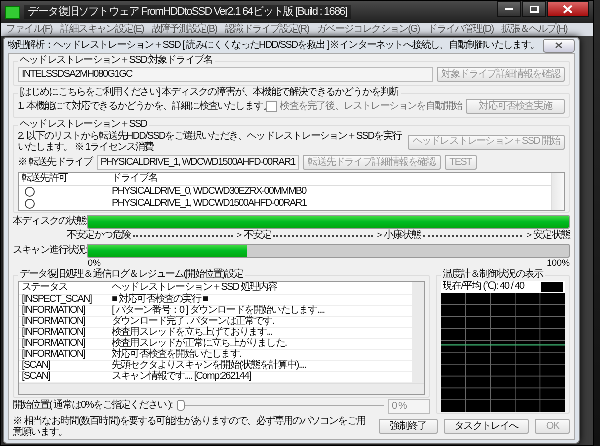 The height and width of the screenshot is (446, 600). I want to click on group-legend: [はじめにこちらをご利用ください] 本ディスクの障害が、本機能で解決できるかどうかを判断, so click(209, 93).